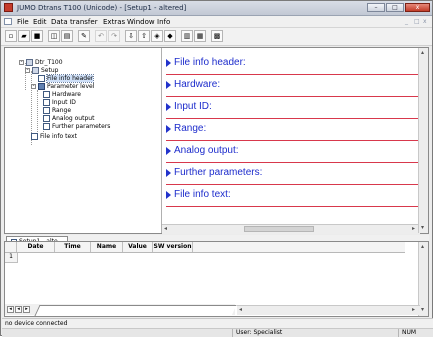  I want to click on close-button: x, so click(417, 7).